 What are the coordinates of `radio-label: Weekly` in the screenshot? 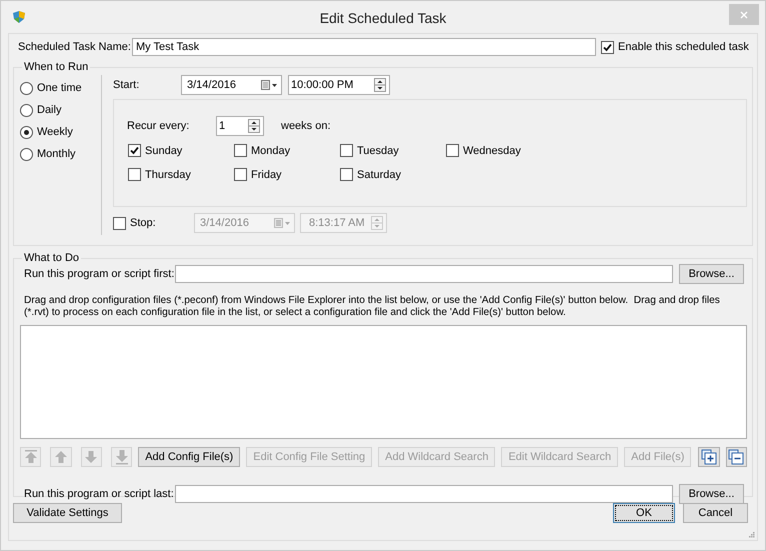 It's located at (55, 132).